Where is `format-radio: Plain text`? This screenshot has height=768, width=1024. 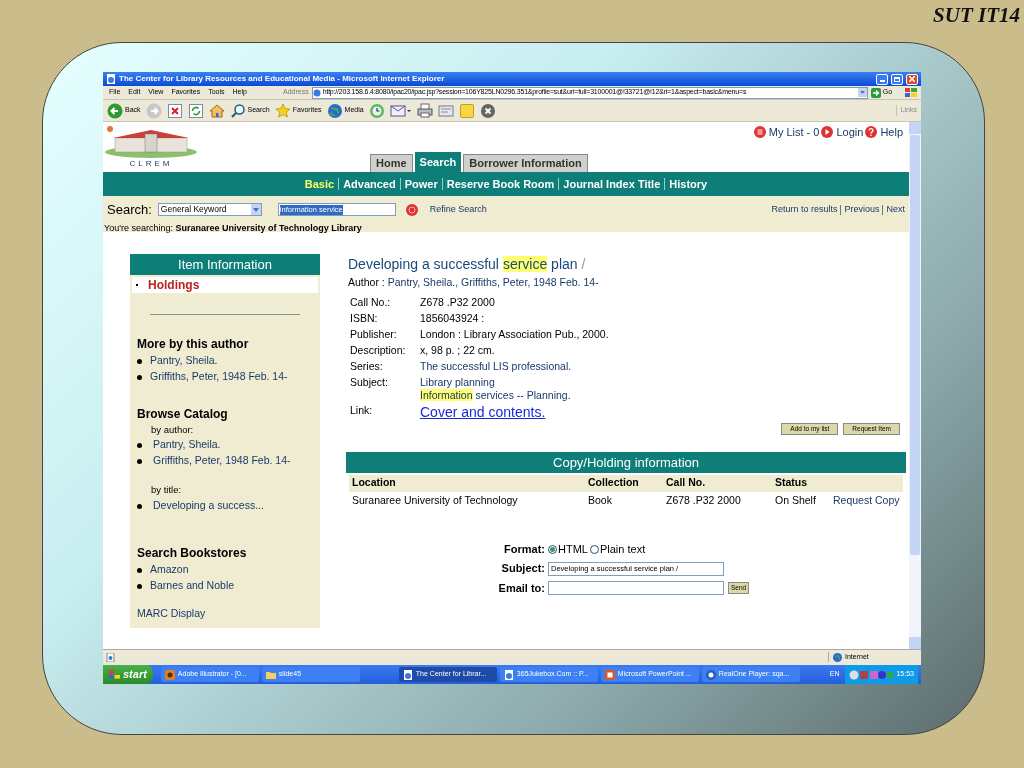 format-radio: Plain text is located at coordinates (617, 549).